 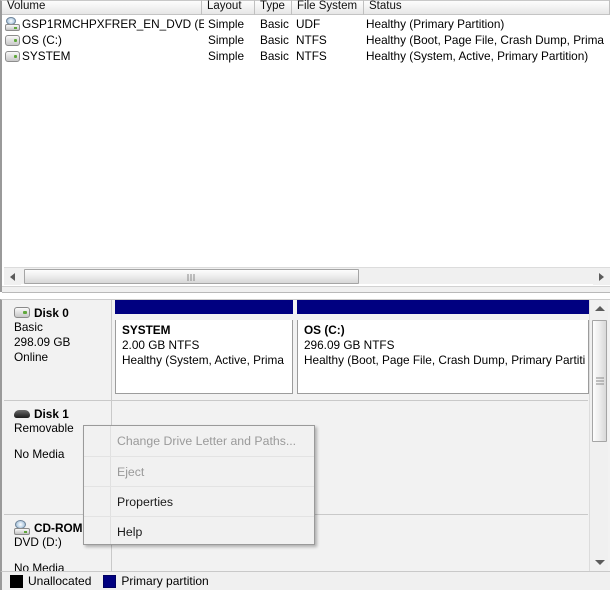 I want to click on volume-list-header: Volume Layout Type File System Status, so click(x=306, y=7).